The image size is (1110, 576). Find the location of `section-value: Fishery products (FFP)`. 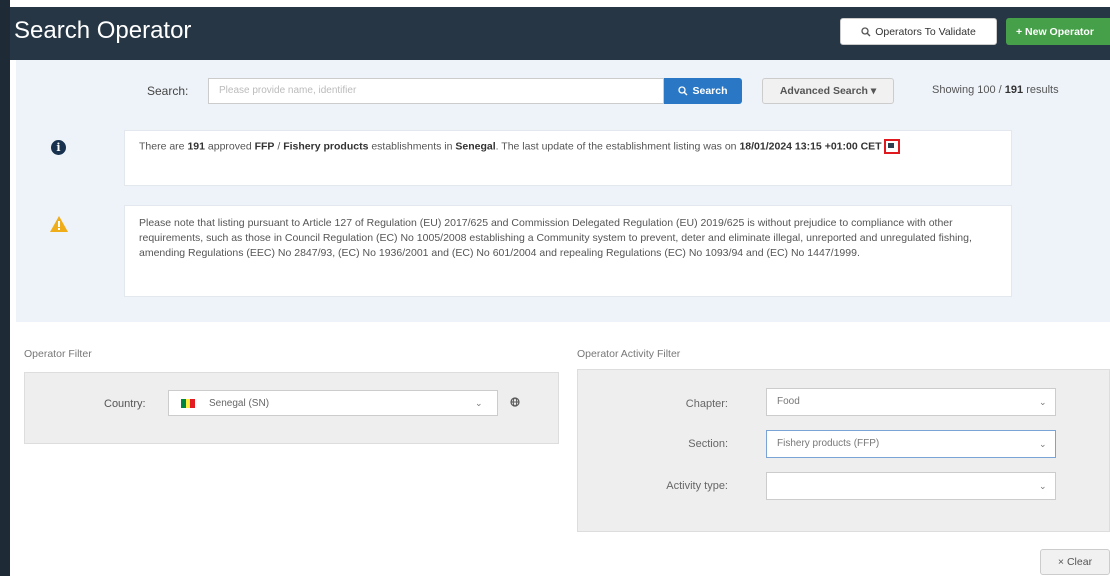

section-value: Fishery products (FFP) is located at coordinates (828, 443).